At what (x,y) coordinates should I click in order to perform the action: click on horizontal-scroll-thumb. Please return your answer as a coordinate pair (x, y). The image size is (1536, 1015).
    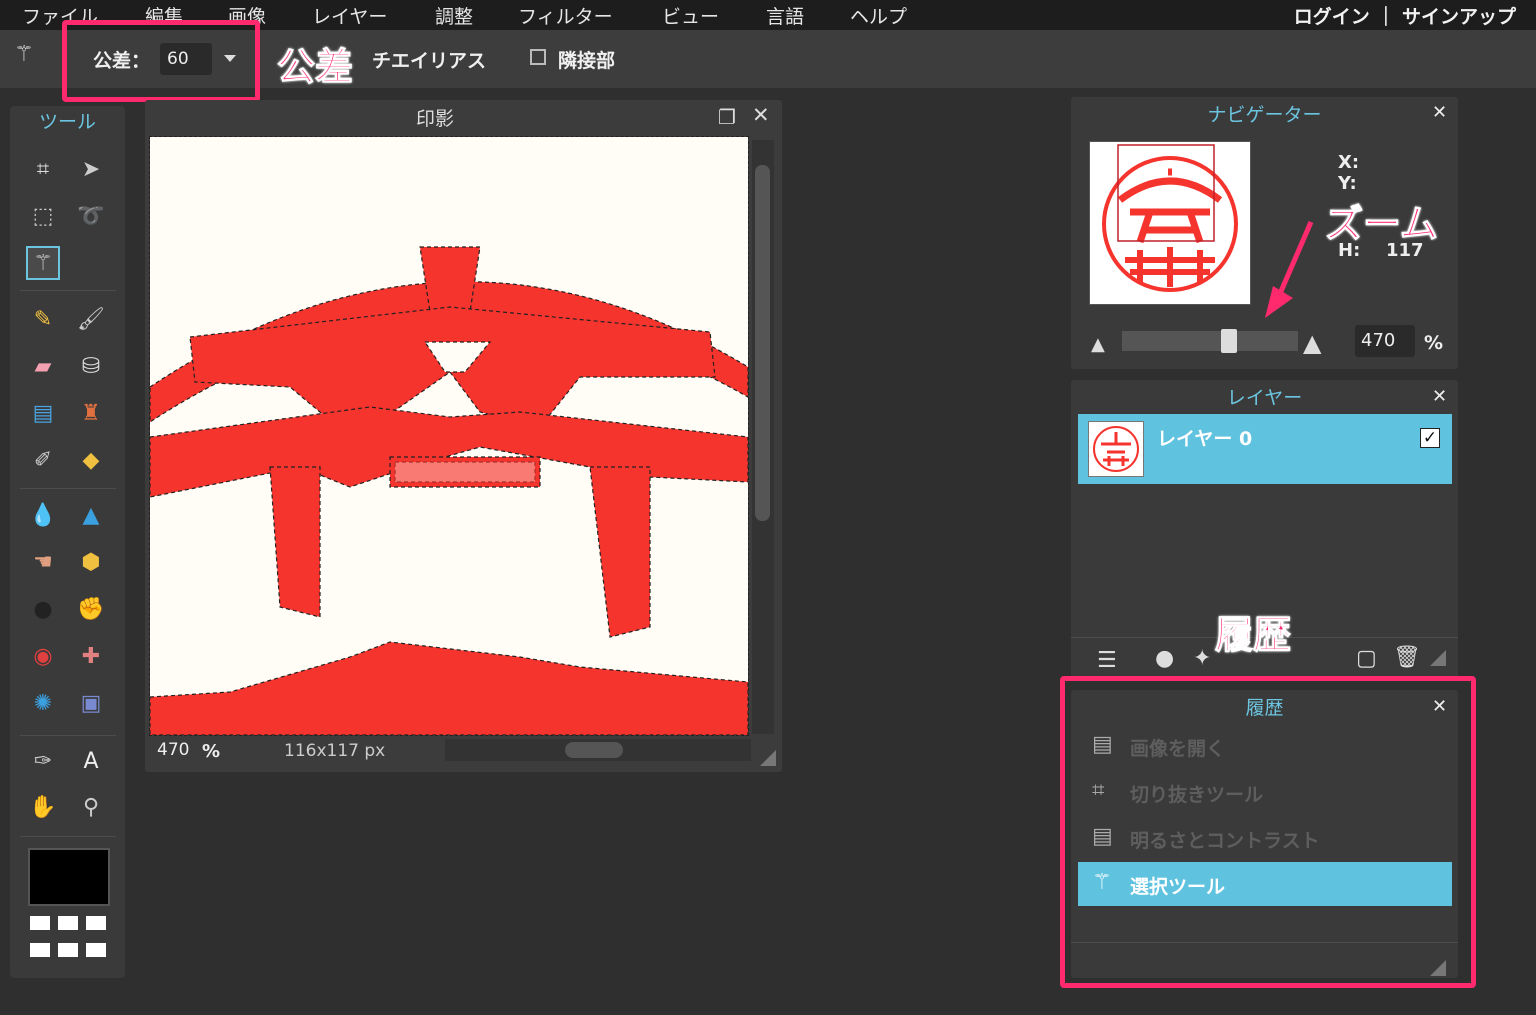
    Looking at the image, I should click on (594, 750).